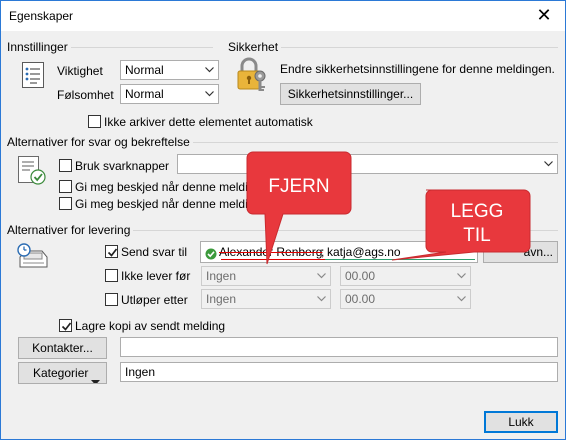  What do you see at coordinates (95, 377) in the screenshot?
I see `dropdown-arrow-icon` at bounding box center [95, 377].